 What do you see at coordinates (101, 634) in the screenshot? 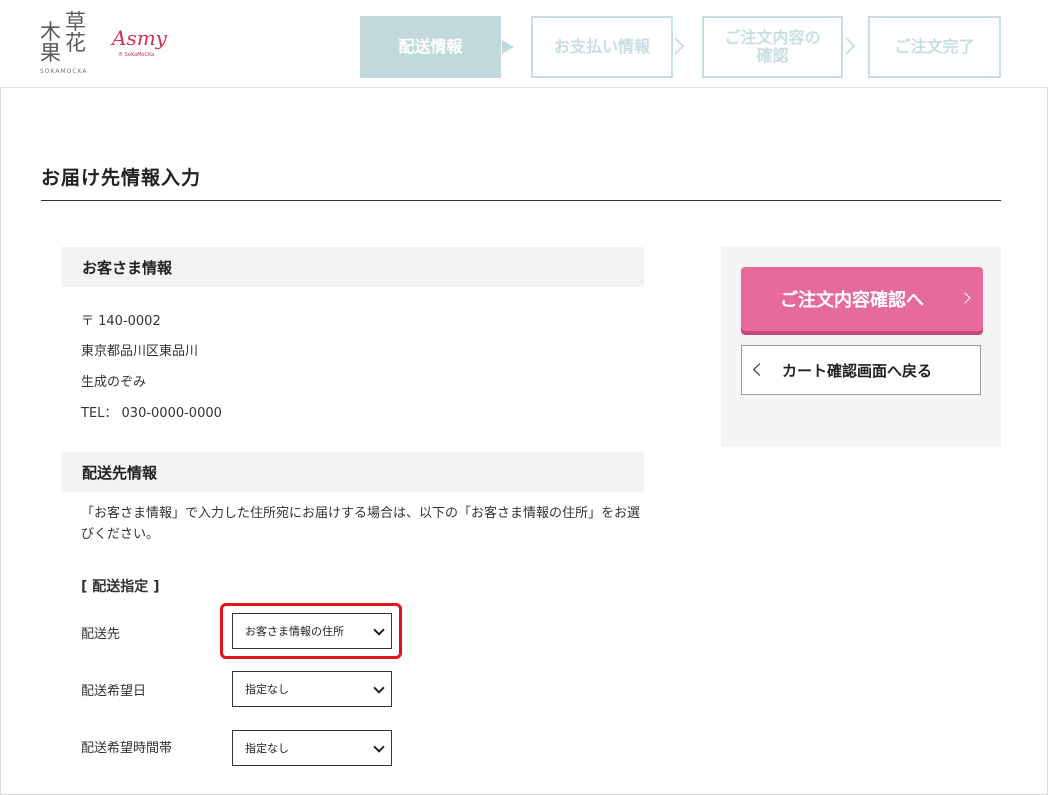
I see `delivery-destination-label: 配送先` at bounding box center [101, 634].